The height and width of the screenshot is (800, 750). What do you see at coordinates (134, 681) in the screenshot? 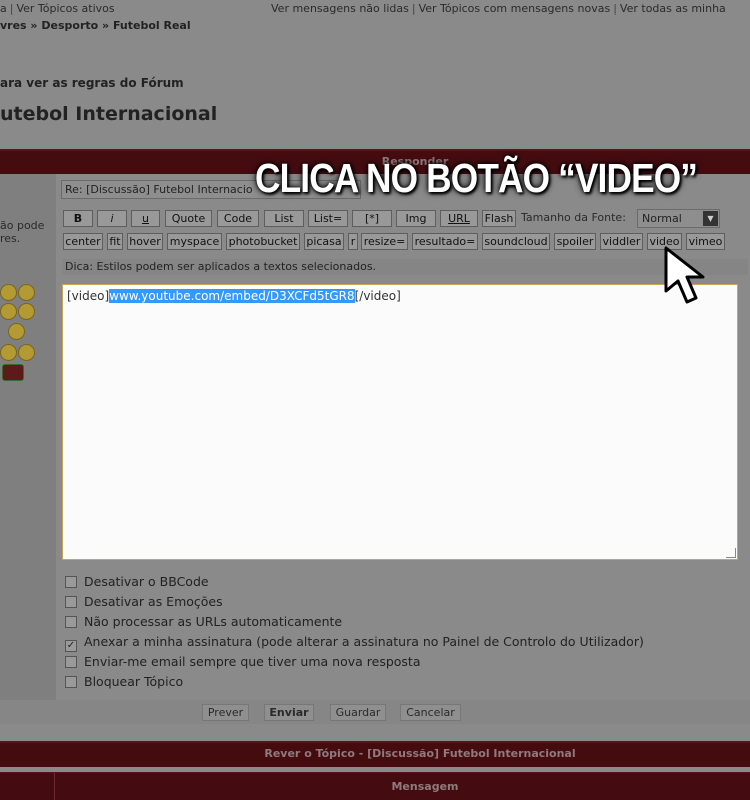
I see `option-label: Bloquear Tópico` at bounding box center [134, 681].